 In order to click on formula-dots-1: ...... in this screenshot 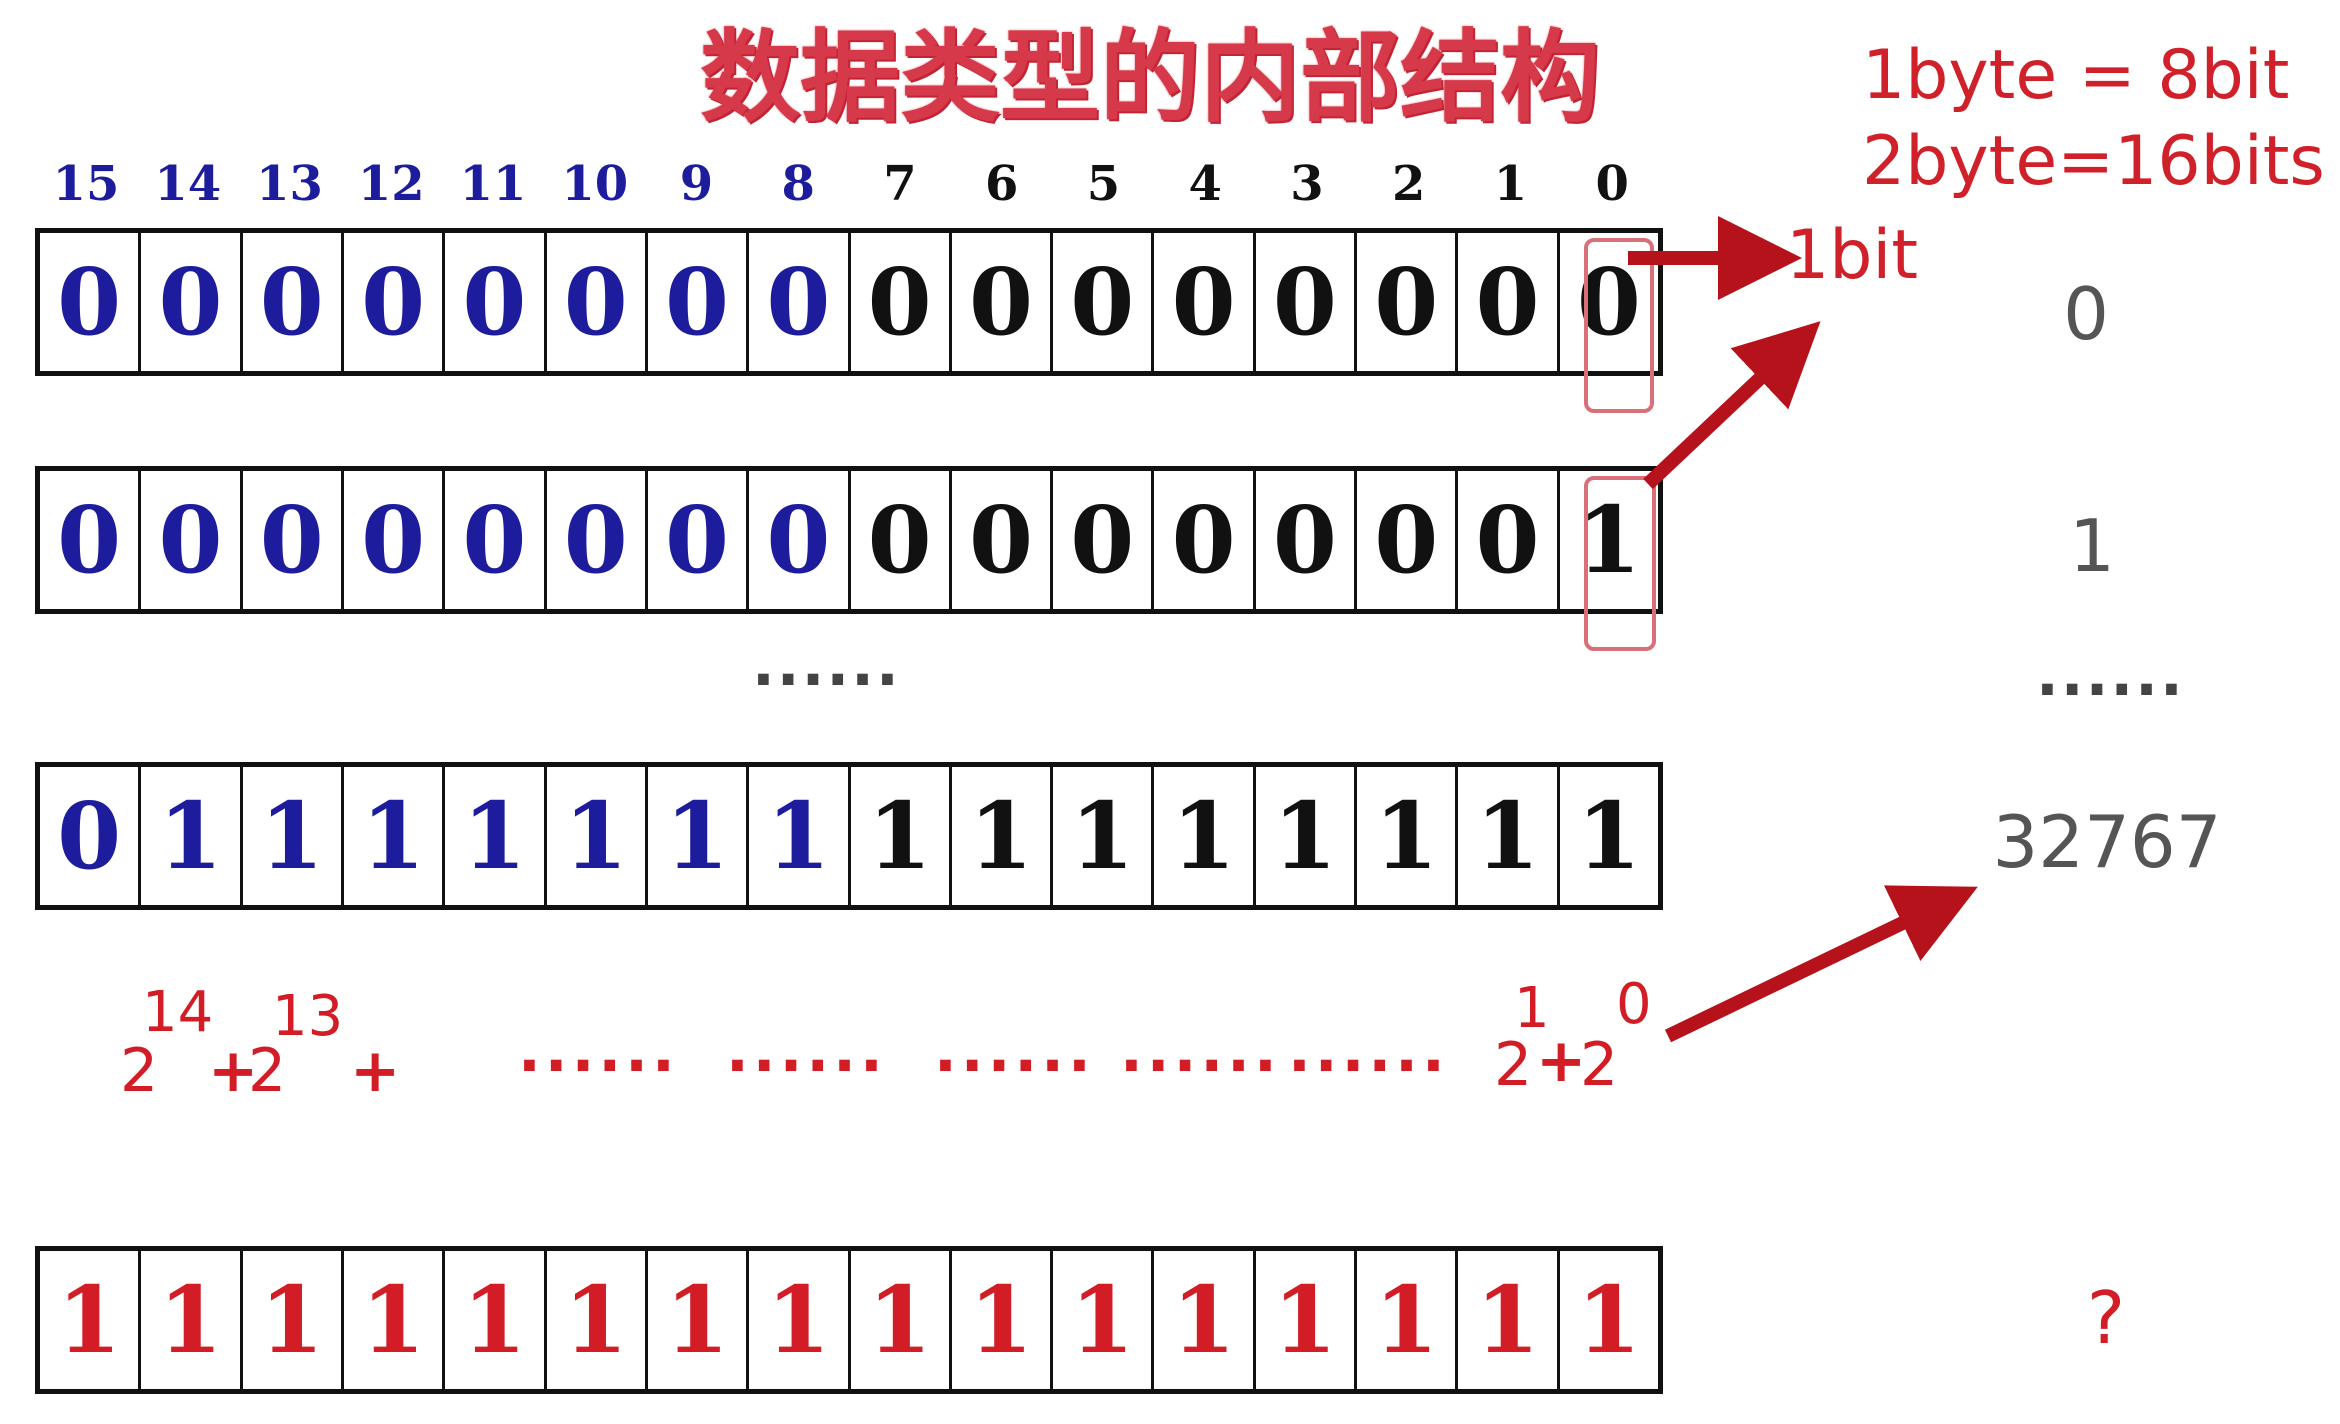, I will do `click(598, 1051)`.